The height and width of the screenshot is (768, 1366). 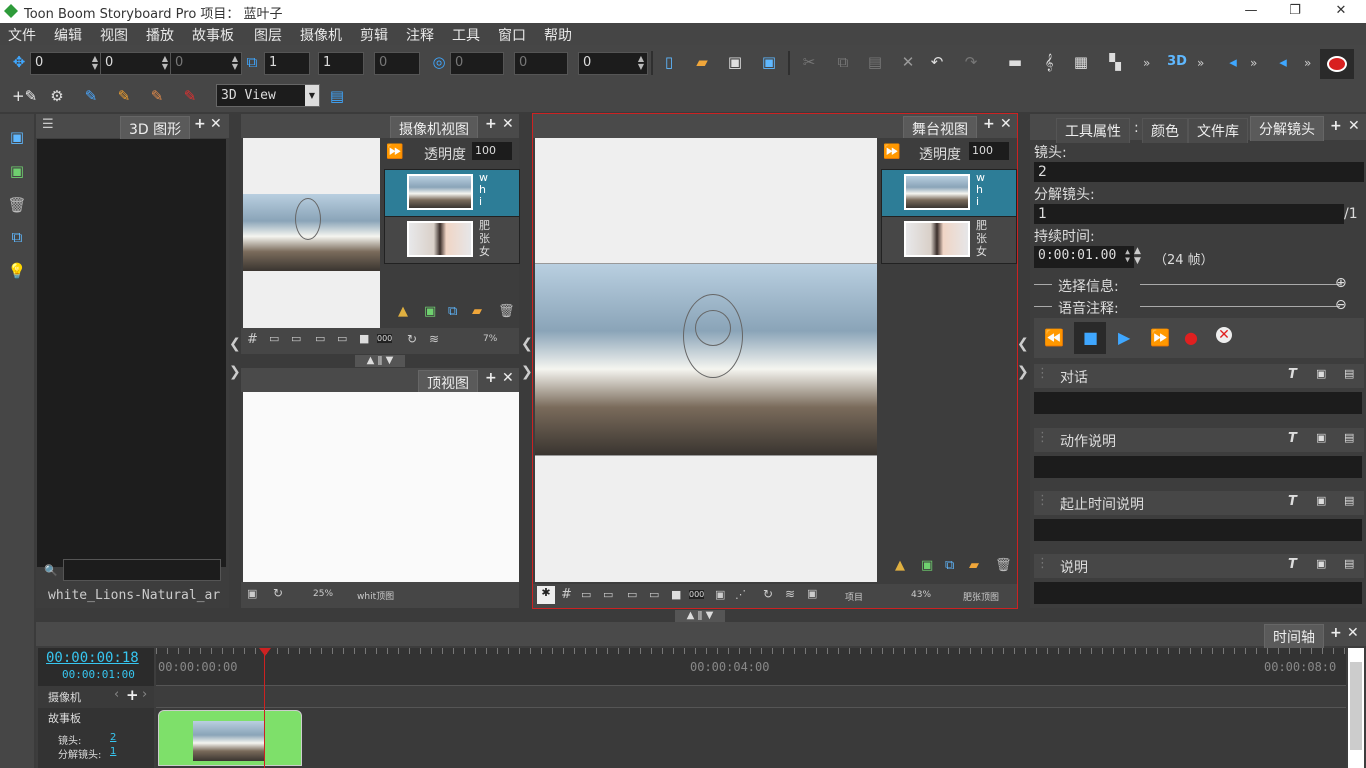 What do you see at coordinates (1341, 283) in the screenshot?
I see `expand-plus-icon: ⊕` at bounding box center [1341, 283].